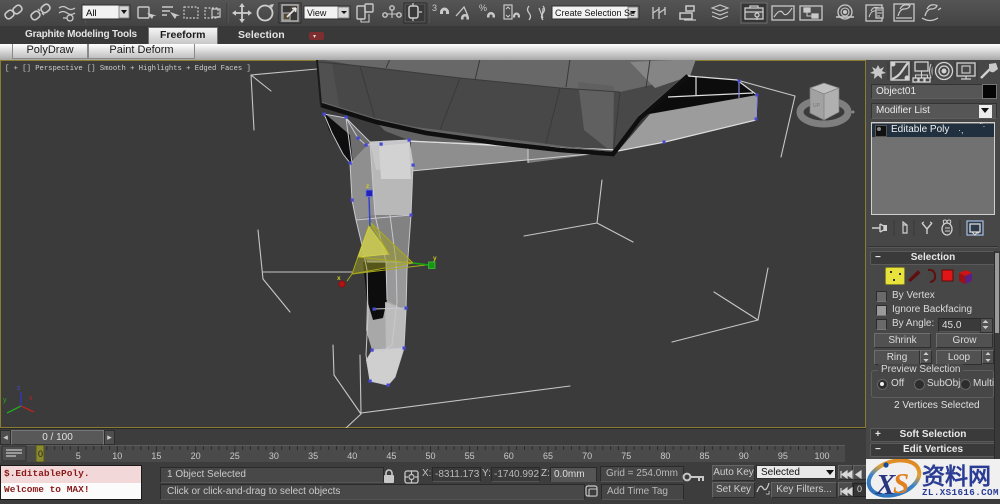 This screenshot has height=504, width=1000. I want to click on svg-text: 100, so click(822, 456).